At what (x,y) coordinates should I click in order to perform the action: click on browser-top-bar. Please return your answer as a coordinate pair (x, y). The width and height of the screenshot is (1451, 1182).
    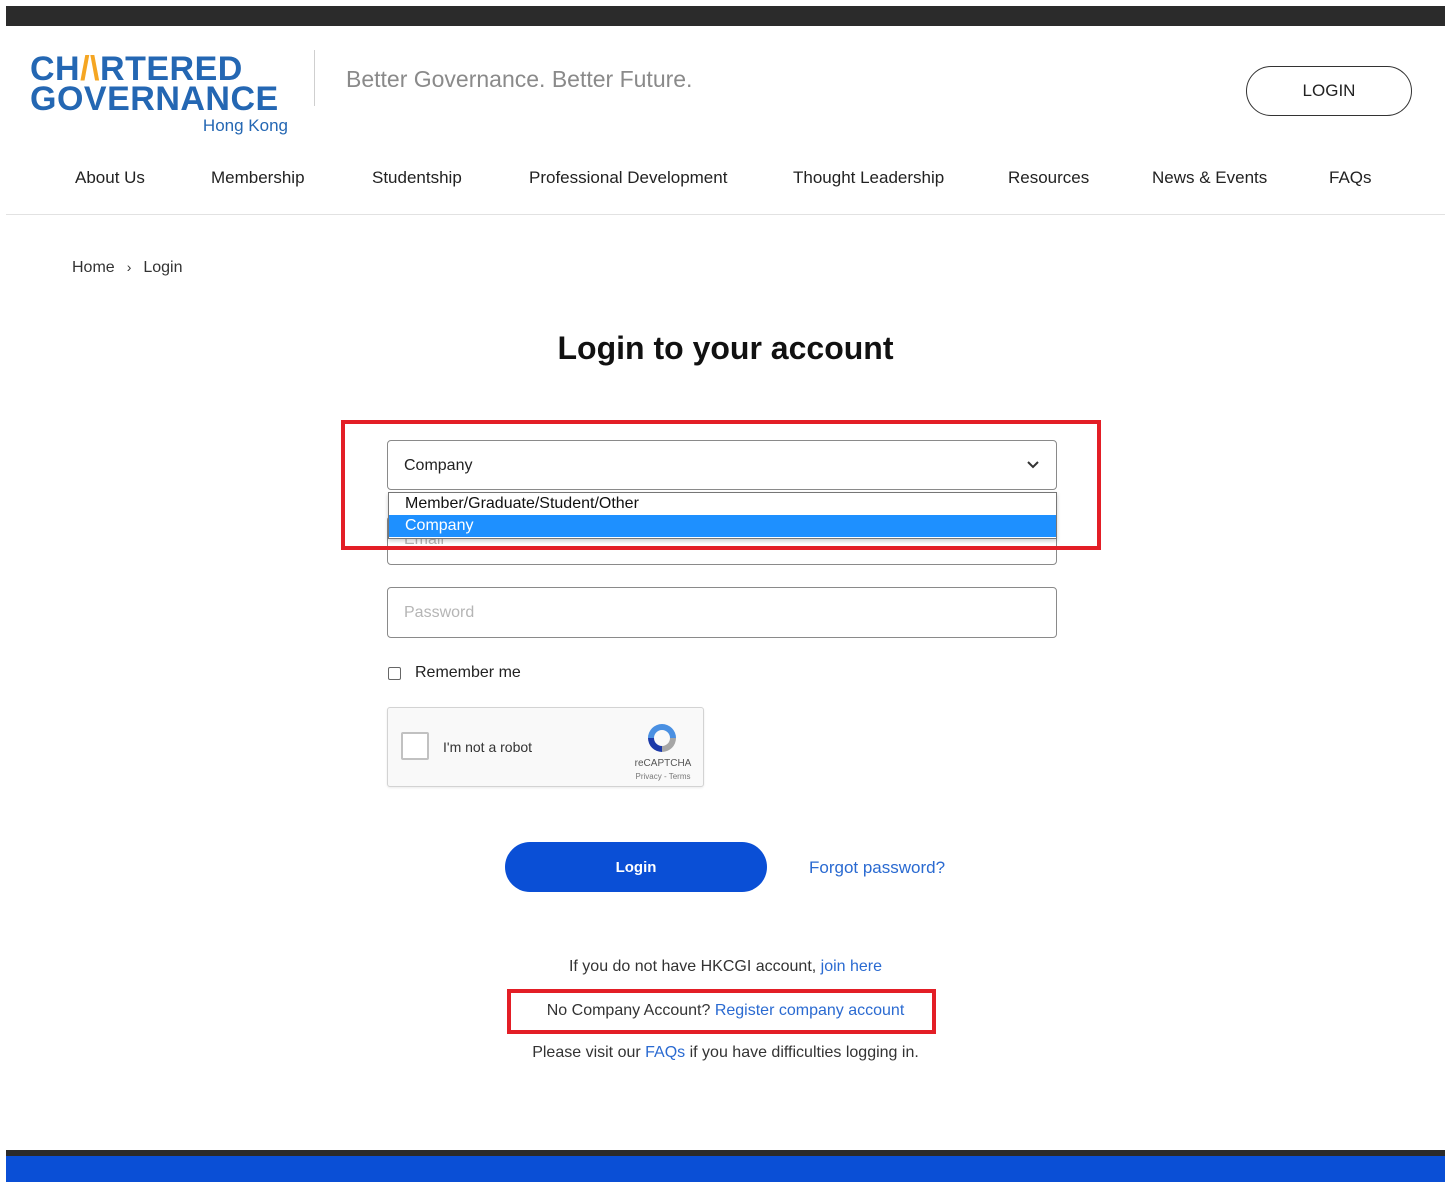
    Looking at the image, I should click on (725, 16).